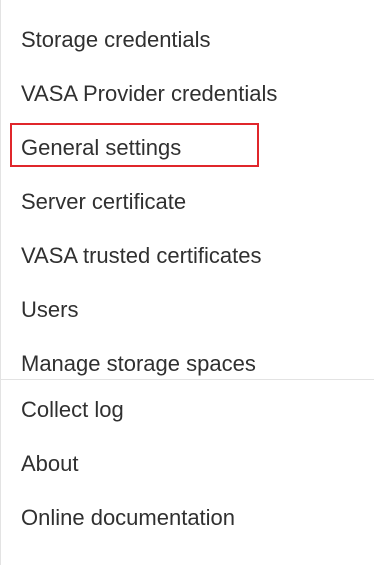 The image size is (374, 565). Describe the element at coordinates (187, 409) in the screenshot. I see `menu-item-collect-log: Collect log` at that location.